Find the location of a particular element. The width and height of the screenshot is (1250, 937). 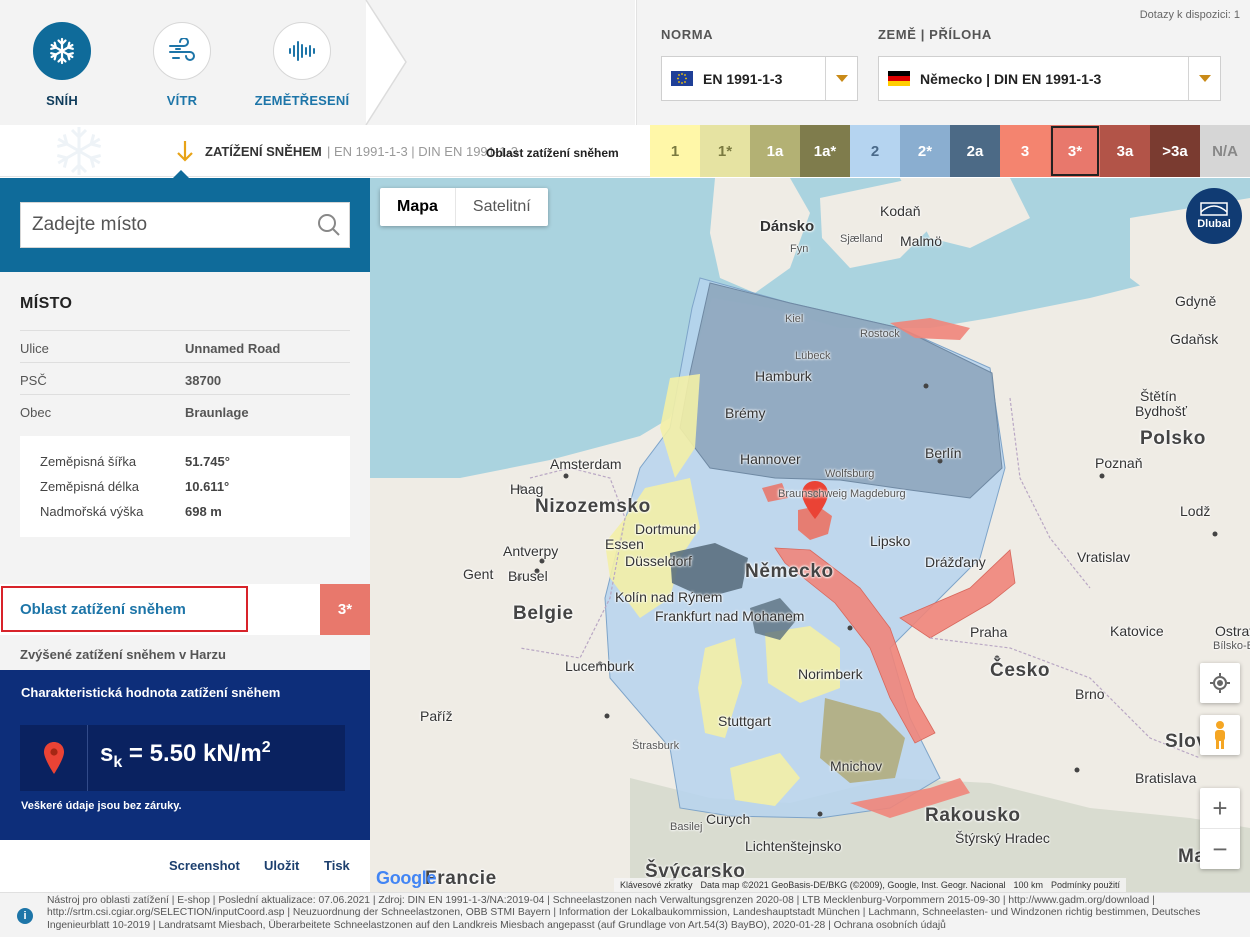

characteristic-value-title: Charakteristická hodnota zatížení sněhem is located at coordinates (151, 692).